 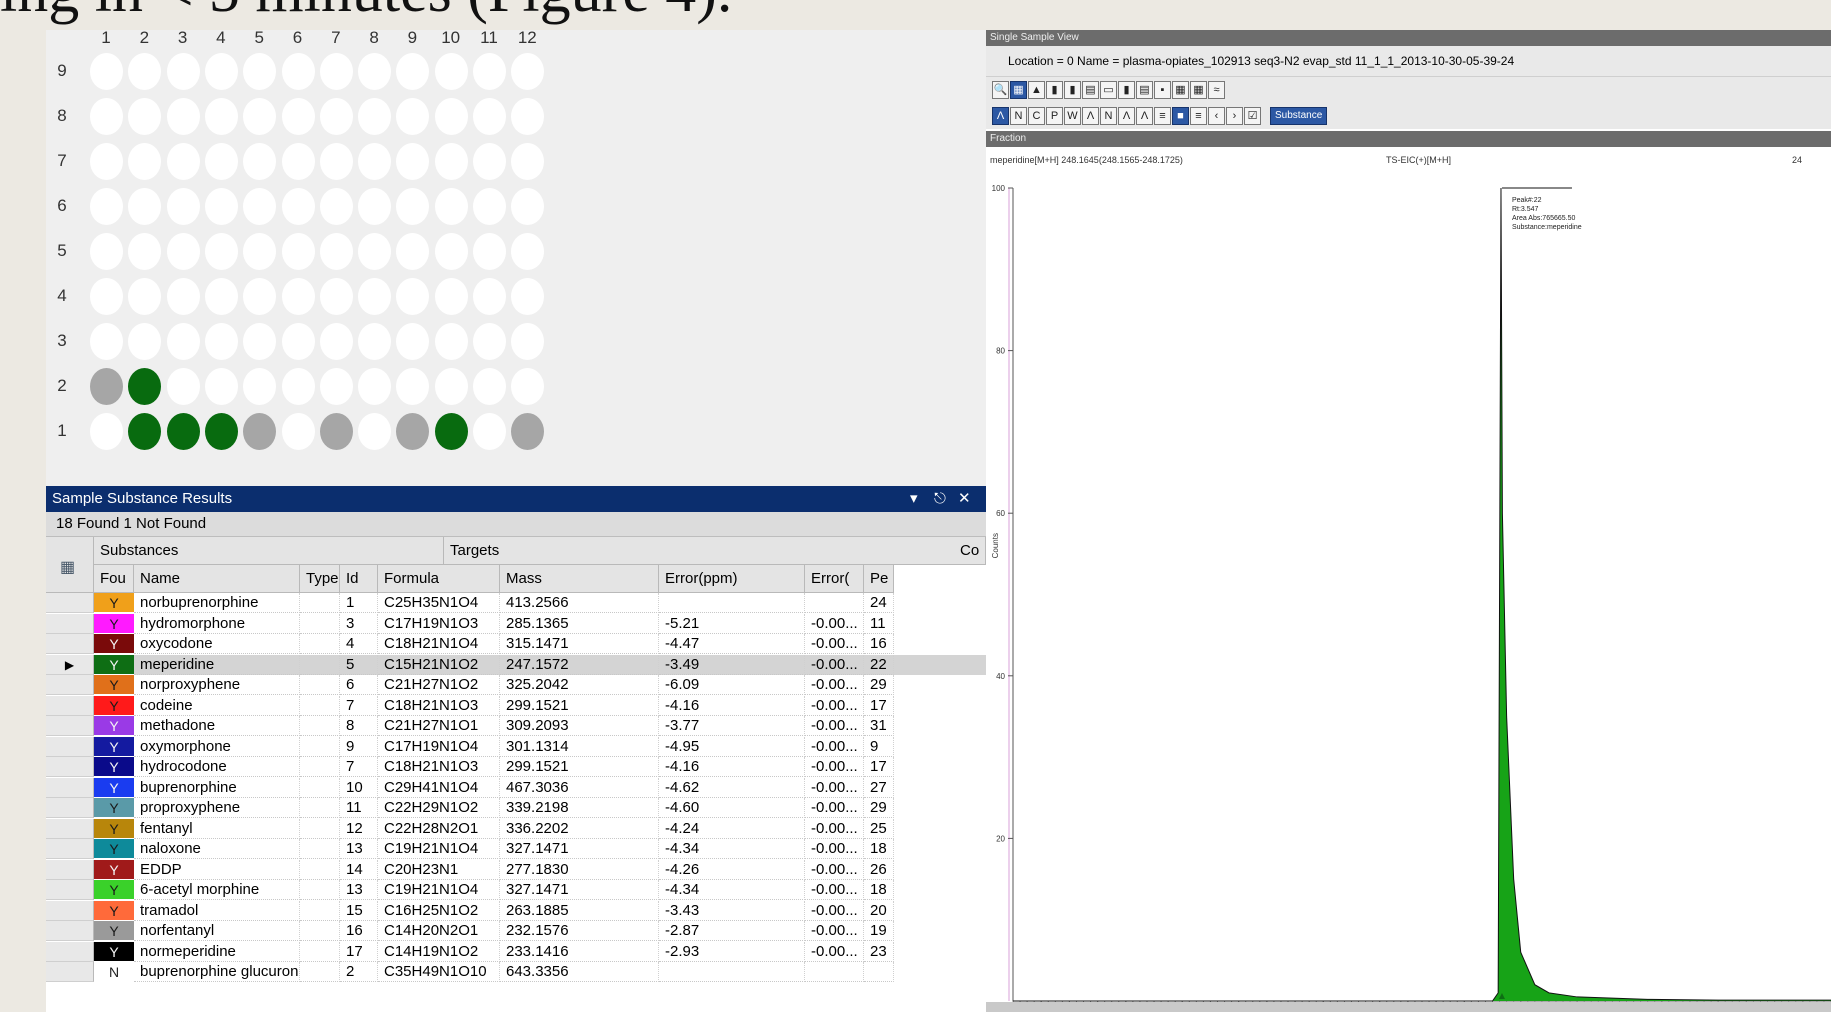 I want to click on toolbar-button-icon: ▮, so click(x=1072, y=90).